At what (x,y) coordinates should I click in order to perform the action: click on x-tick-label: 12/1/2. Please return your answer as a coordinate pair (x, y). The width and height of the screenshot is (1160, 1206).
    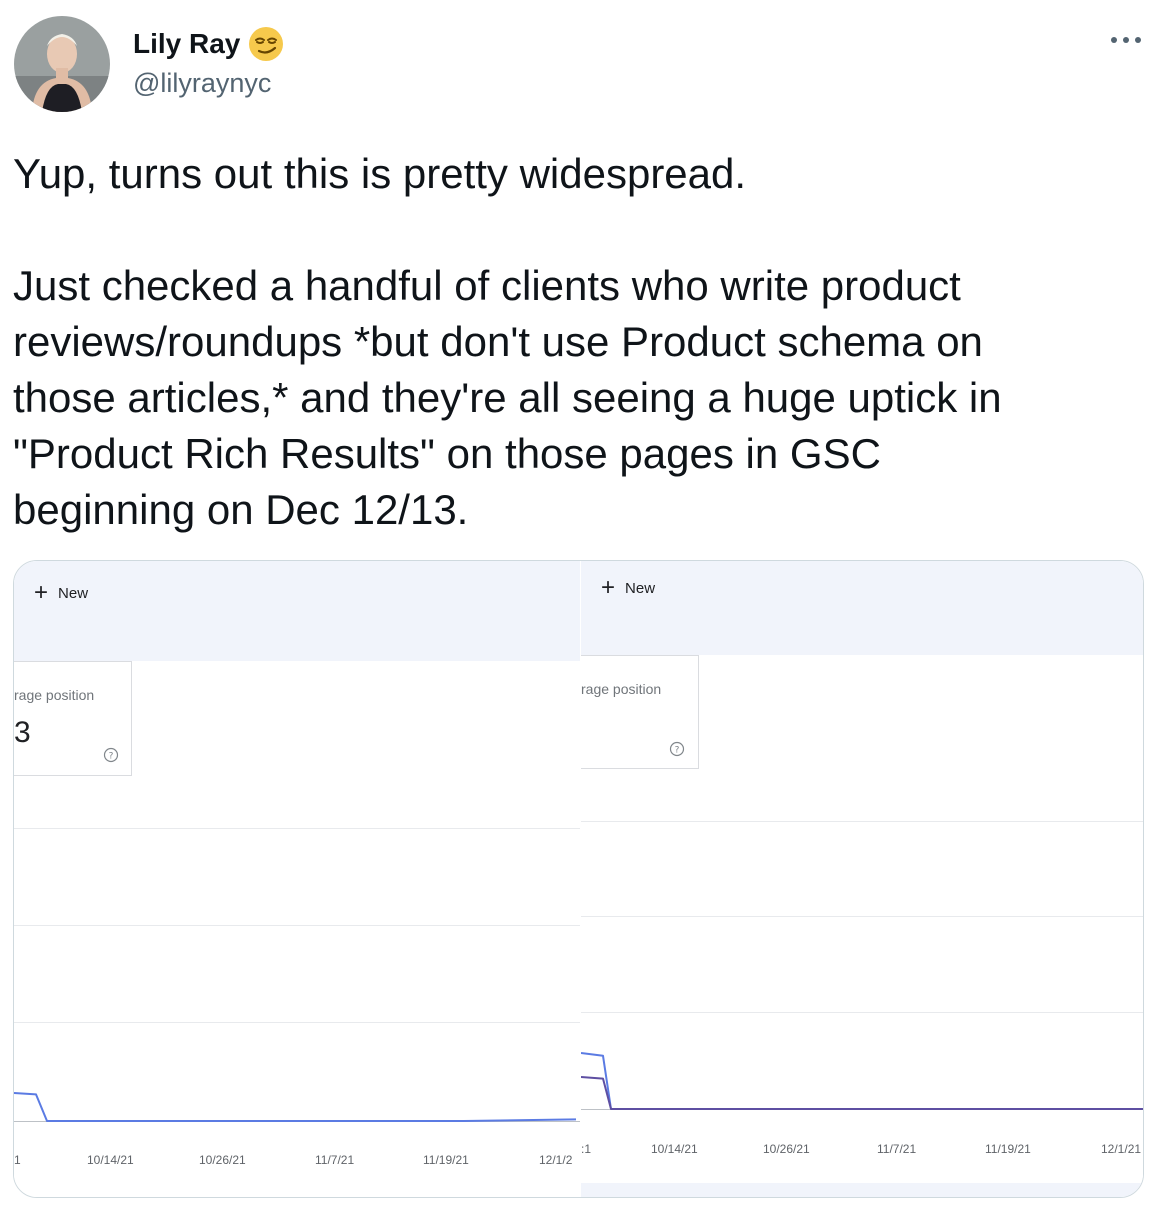
    Looking at the image, I should click on (556, 1160).